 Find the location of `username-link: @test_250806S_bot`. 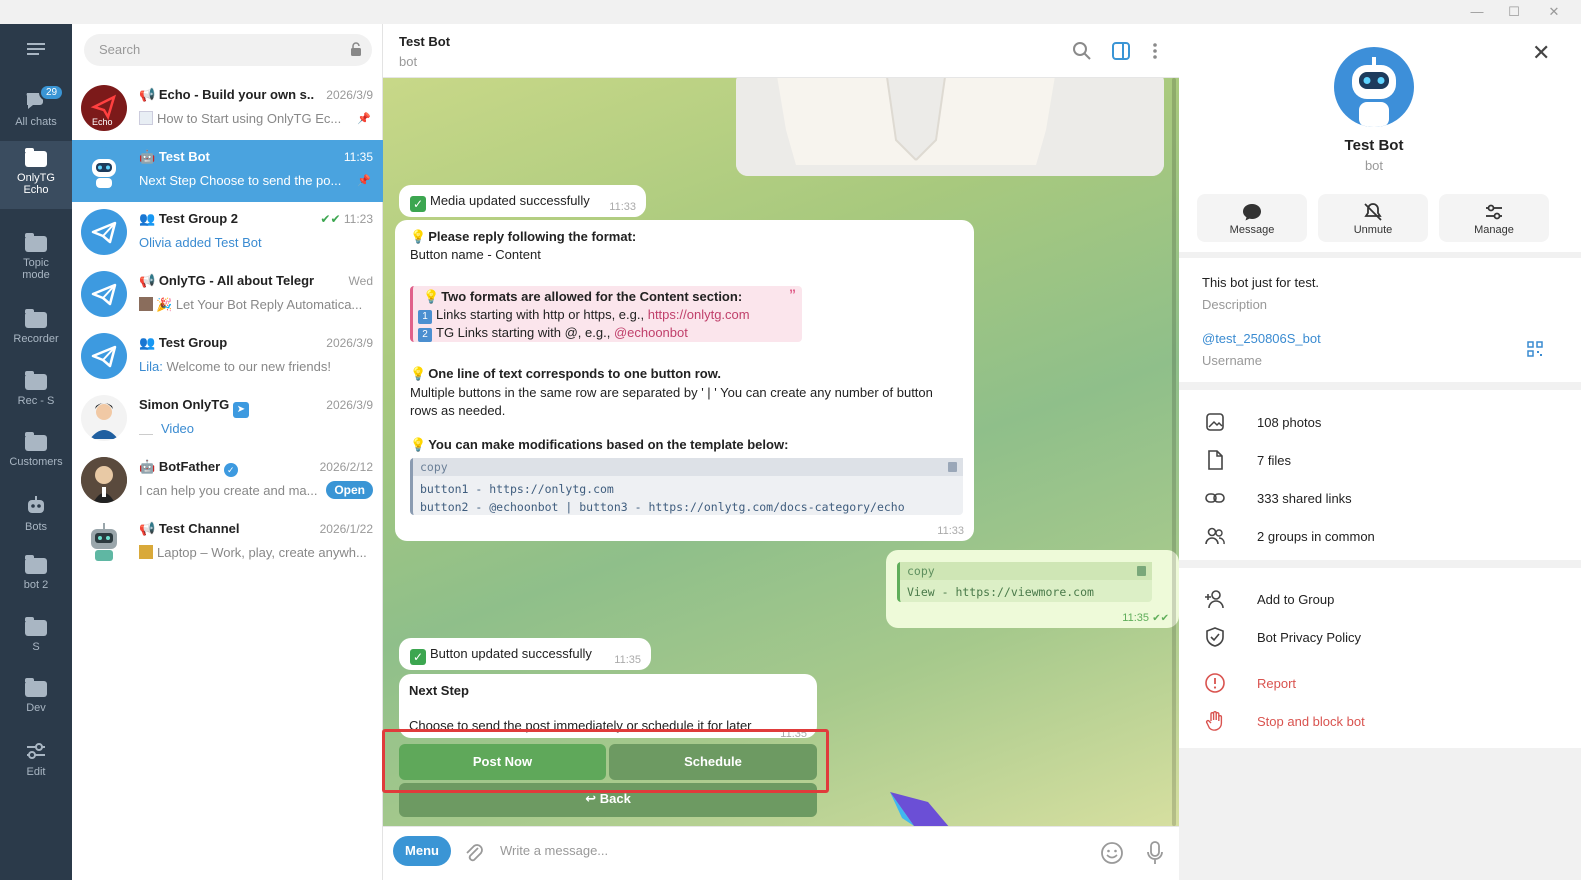

username-link: @test_250806S_bot is located at coordinates (1261, 338).